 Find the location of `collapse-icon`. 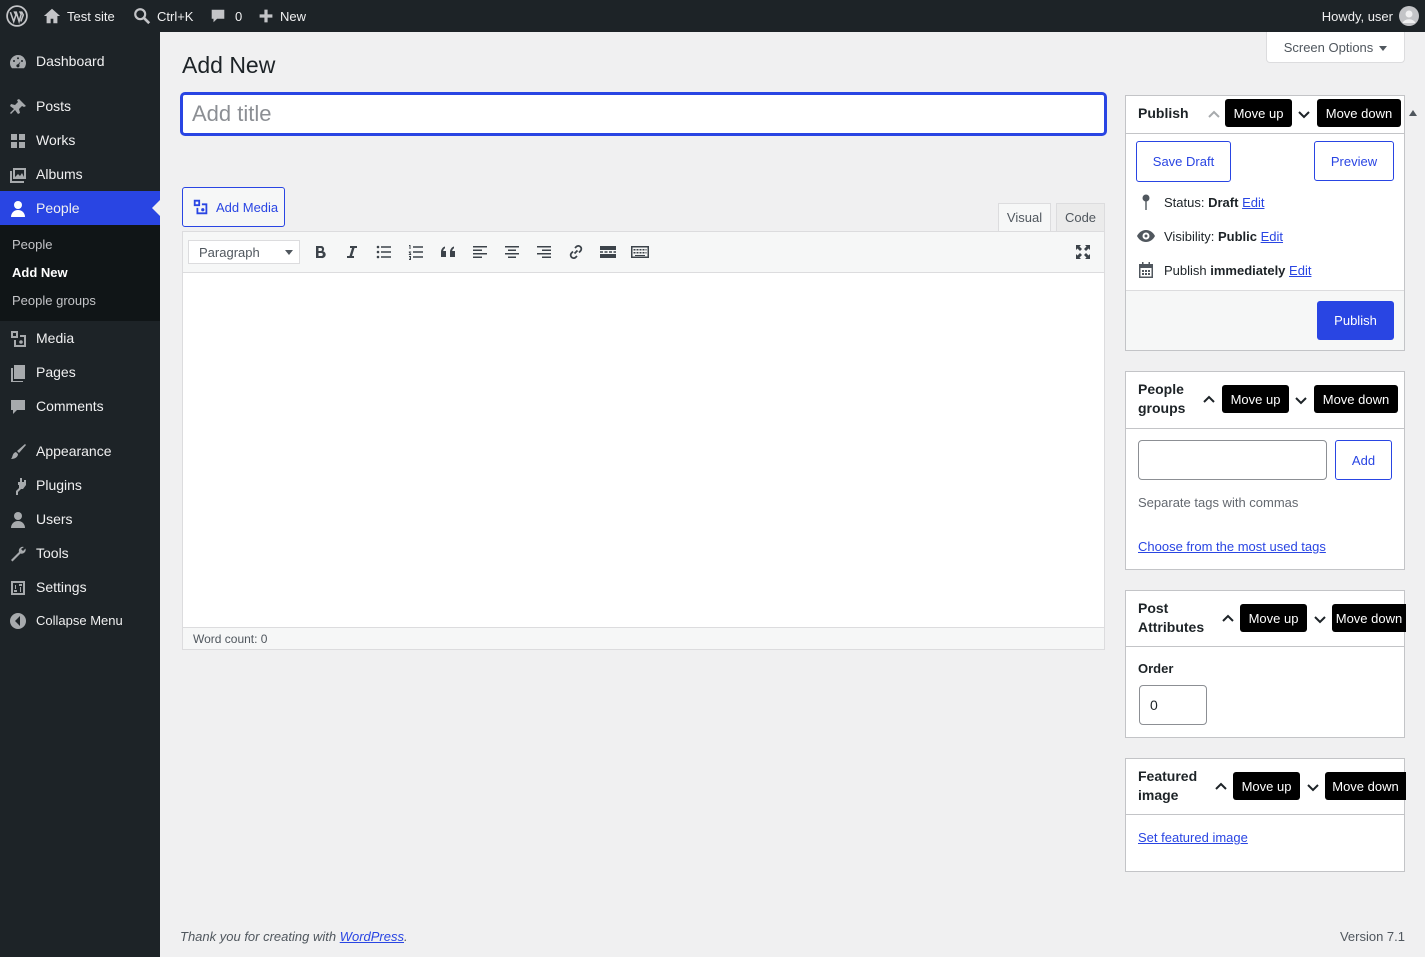

collapse-icon is located at coordinates (18, 621).